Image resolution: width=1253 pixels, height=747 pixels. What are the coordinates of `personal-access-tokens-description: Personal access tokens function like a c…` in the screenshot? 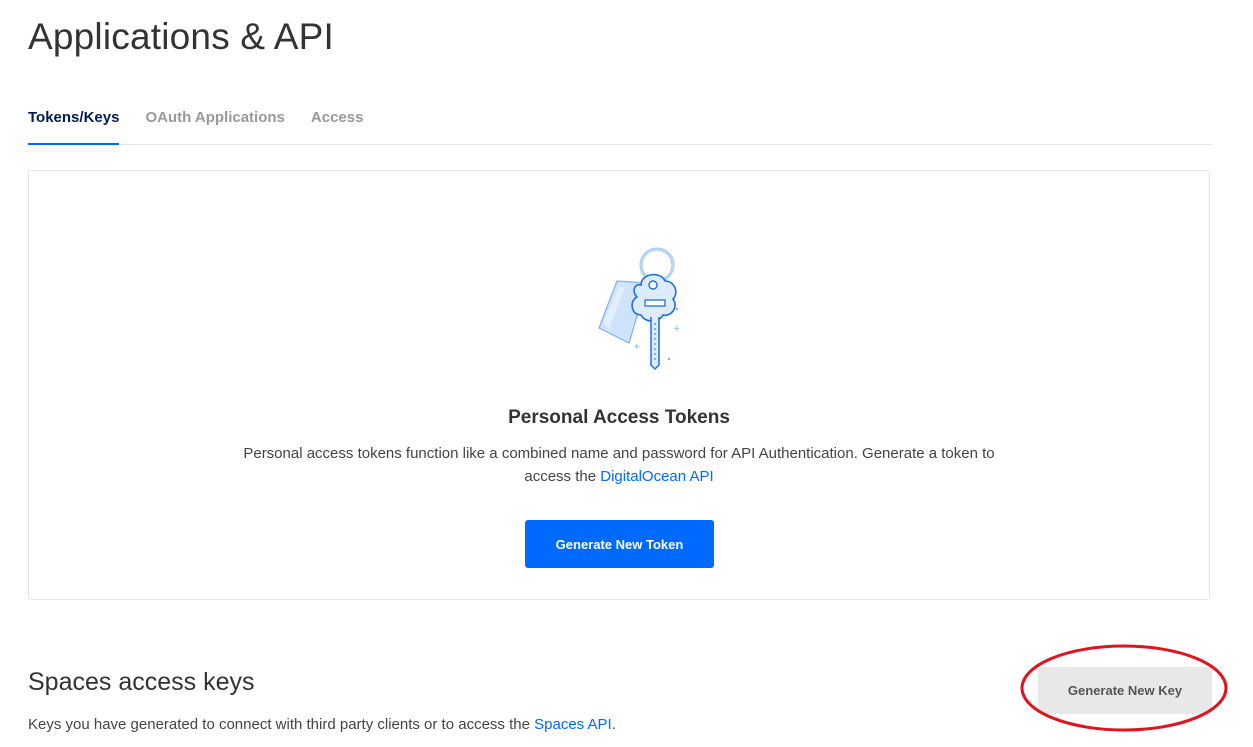 It's located at (619, 465).